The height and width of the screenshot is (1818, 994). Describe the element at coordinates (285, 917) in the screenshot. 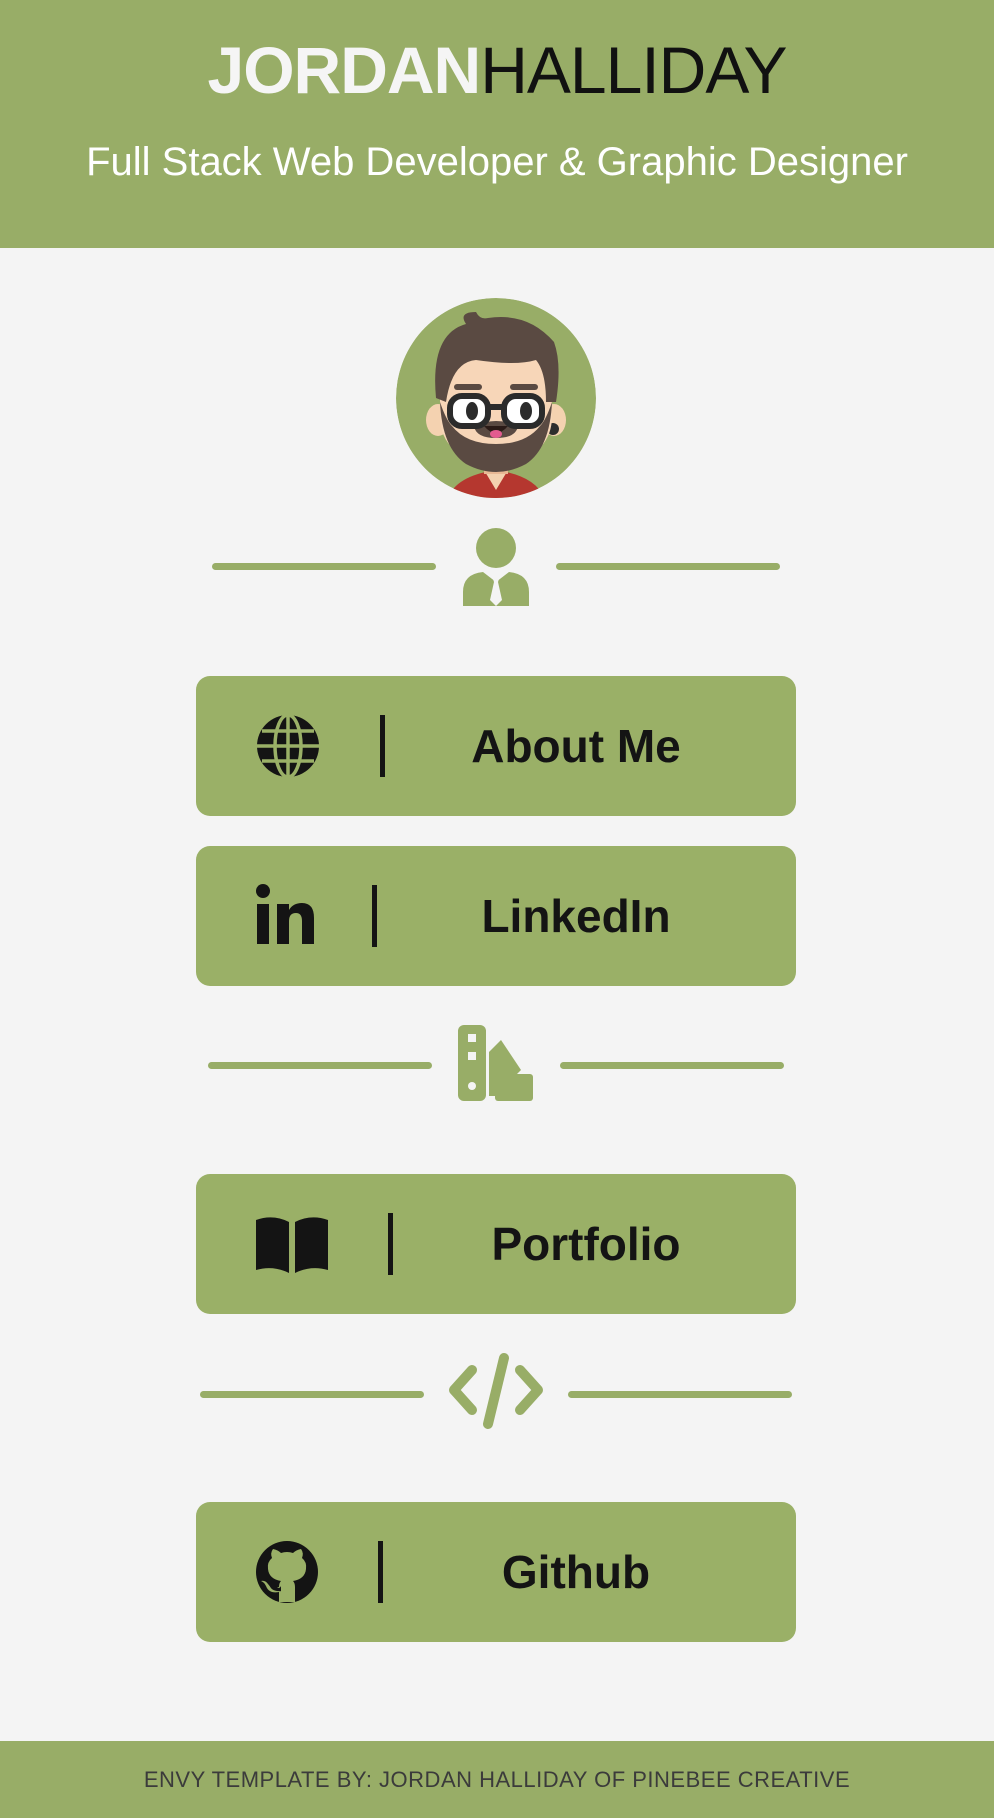

I see `linkedin-icon` at that location.